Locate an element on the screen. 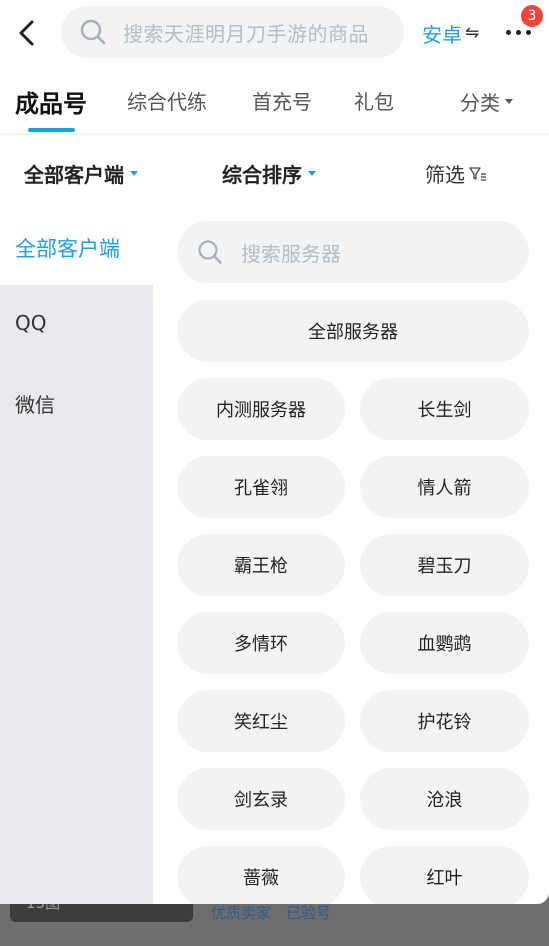 Image resolution: width=549 pixels, height=946 pixels. sidebar-item-all-clients: 全部客户端 is located at coordinates (76, 246).